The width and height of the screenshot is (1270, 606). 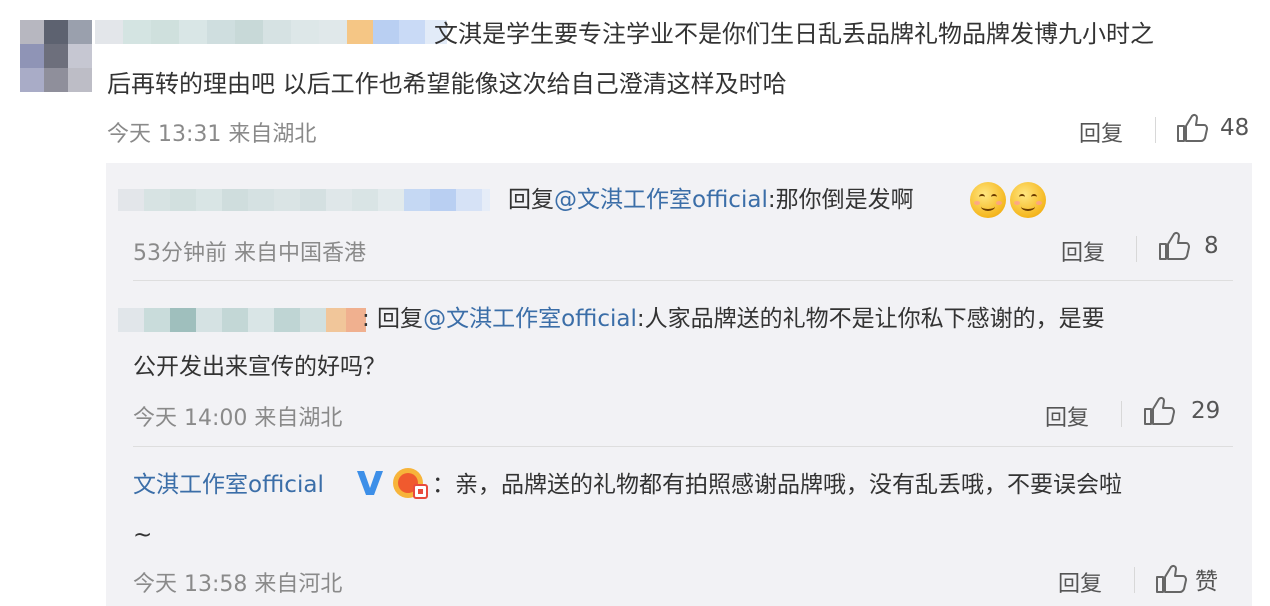 I want to click on reply-meta: 今天 13:58 来自河北, so click(x=238, y=584).